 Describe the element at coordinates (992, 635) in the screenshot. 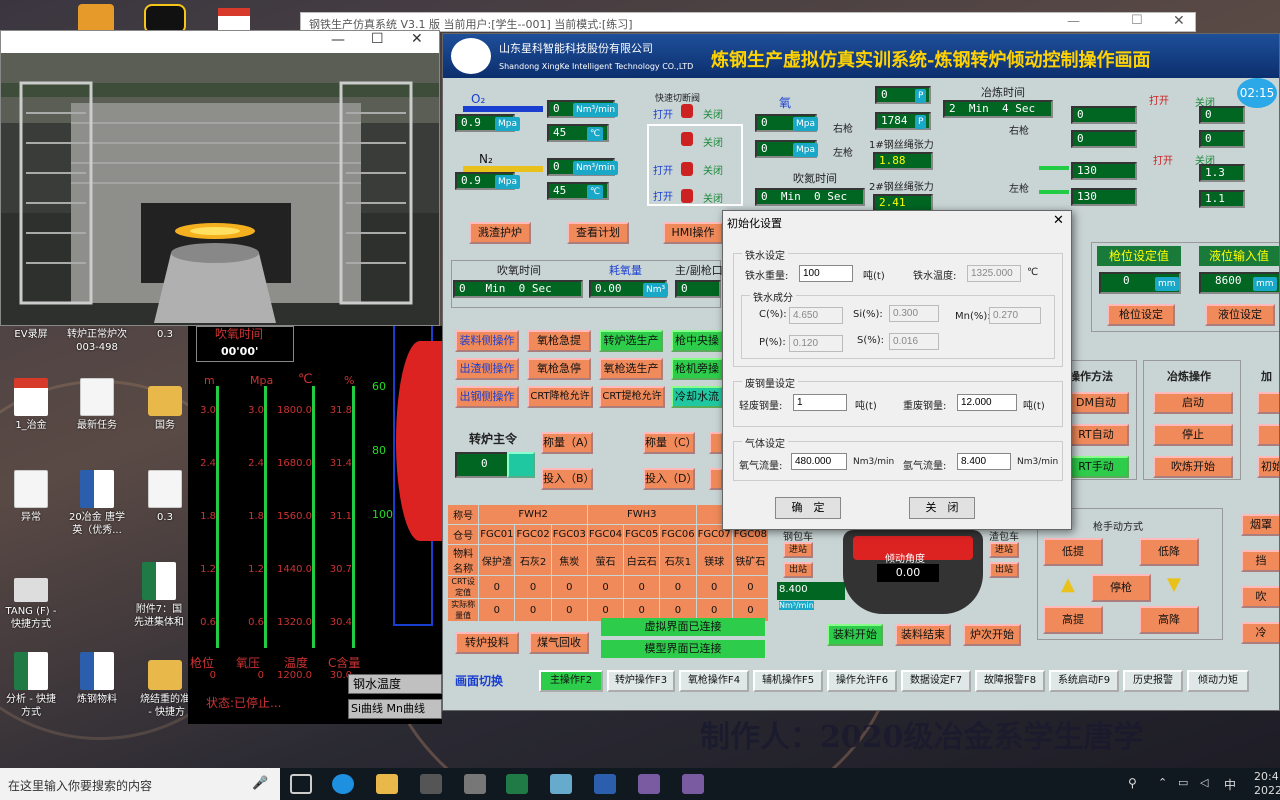

I see `heat-start-button: 炉次开始` at that location.